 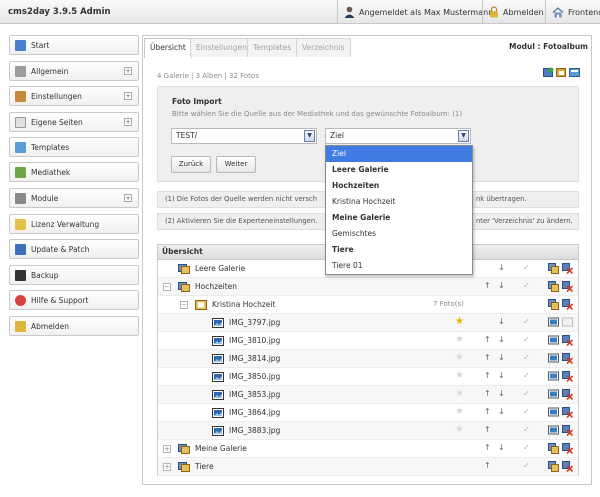 I want to click on row-label: IMG_3814.jpg, so click(x=254, y=358).